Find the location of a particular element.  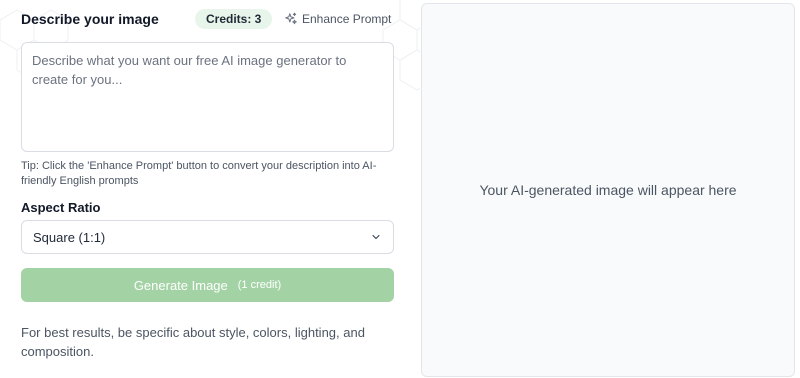

prompt-input-container is located at coordinates (207, 97).